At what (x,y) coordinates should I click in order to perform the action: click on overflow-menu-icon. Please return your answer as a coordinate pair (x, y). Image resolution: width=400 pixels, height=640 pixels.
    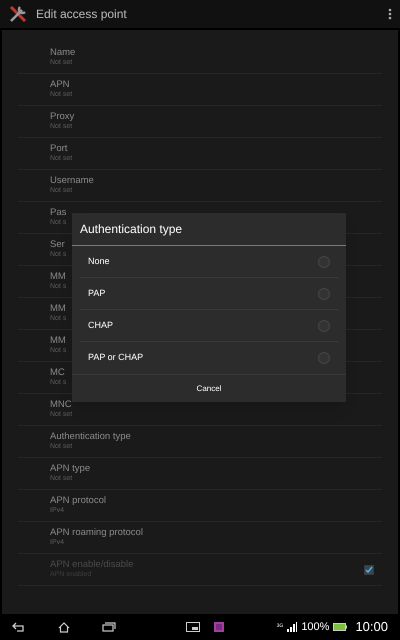
    Looking at the image, I should click on (390, 14).